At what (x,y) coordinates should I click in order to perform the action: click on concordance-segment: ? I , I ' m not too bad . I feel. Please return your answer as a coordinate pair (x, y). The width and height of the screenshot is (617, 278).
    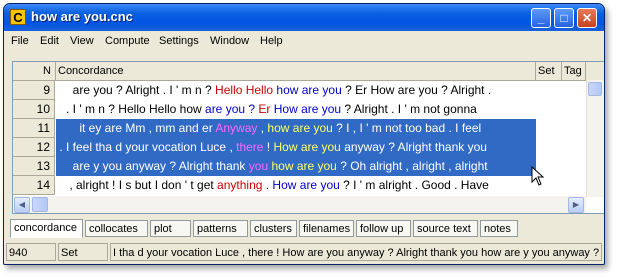
    Looking at the image, I should click on (407, 128).